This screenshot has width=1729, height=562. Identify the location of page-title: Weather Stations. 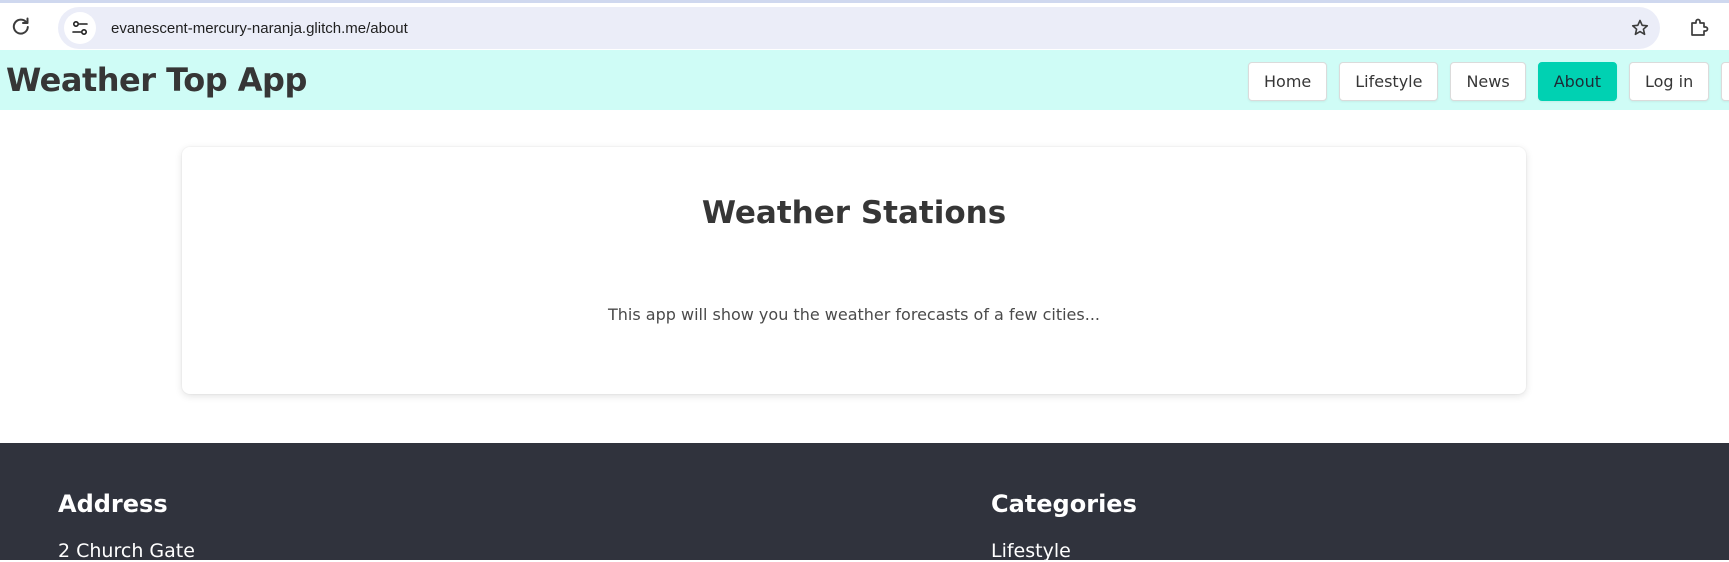
(854, 213).